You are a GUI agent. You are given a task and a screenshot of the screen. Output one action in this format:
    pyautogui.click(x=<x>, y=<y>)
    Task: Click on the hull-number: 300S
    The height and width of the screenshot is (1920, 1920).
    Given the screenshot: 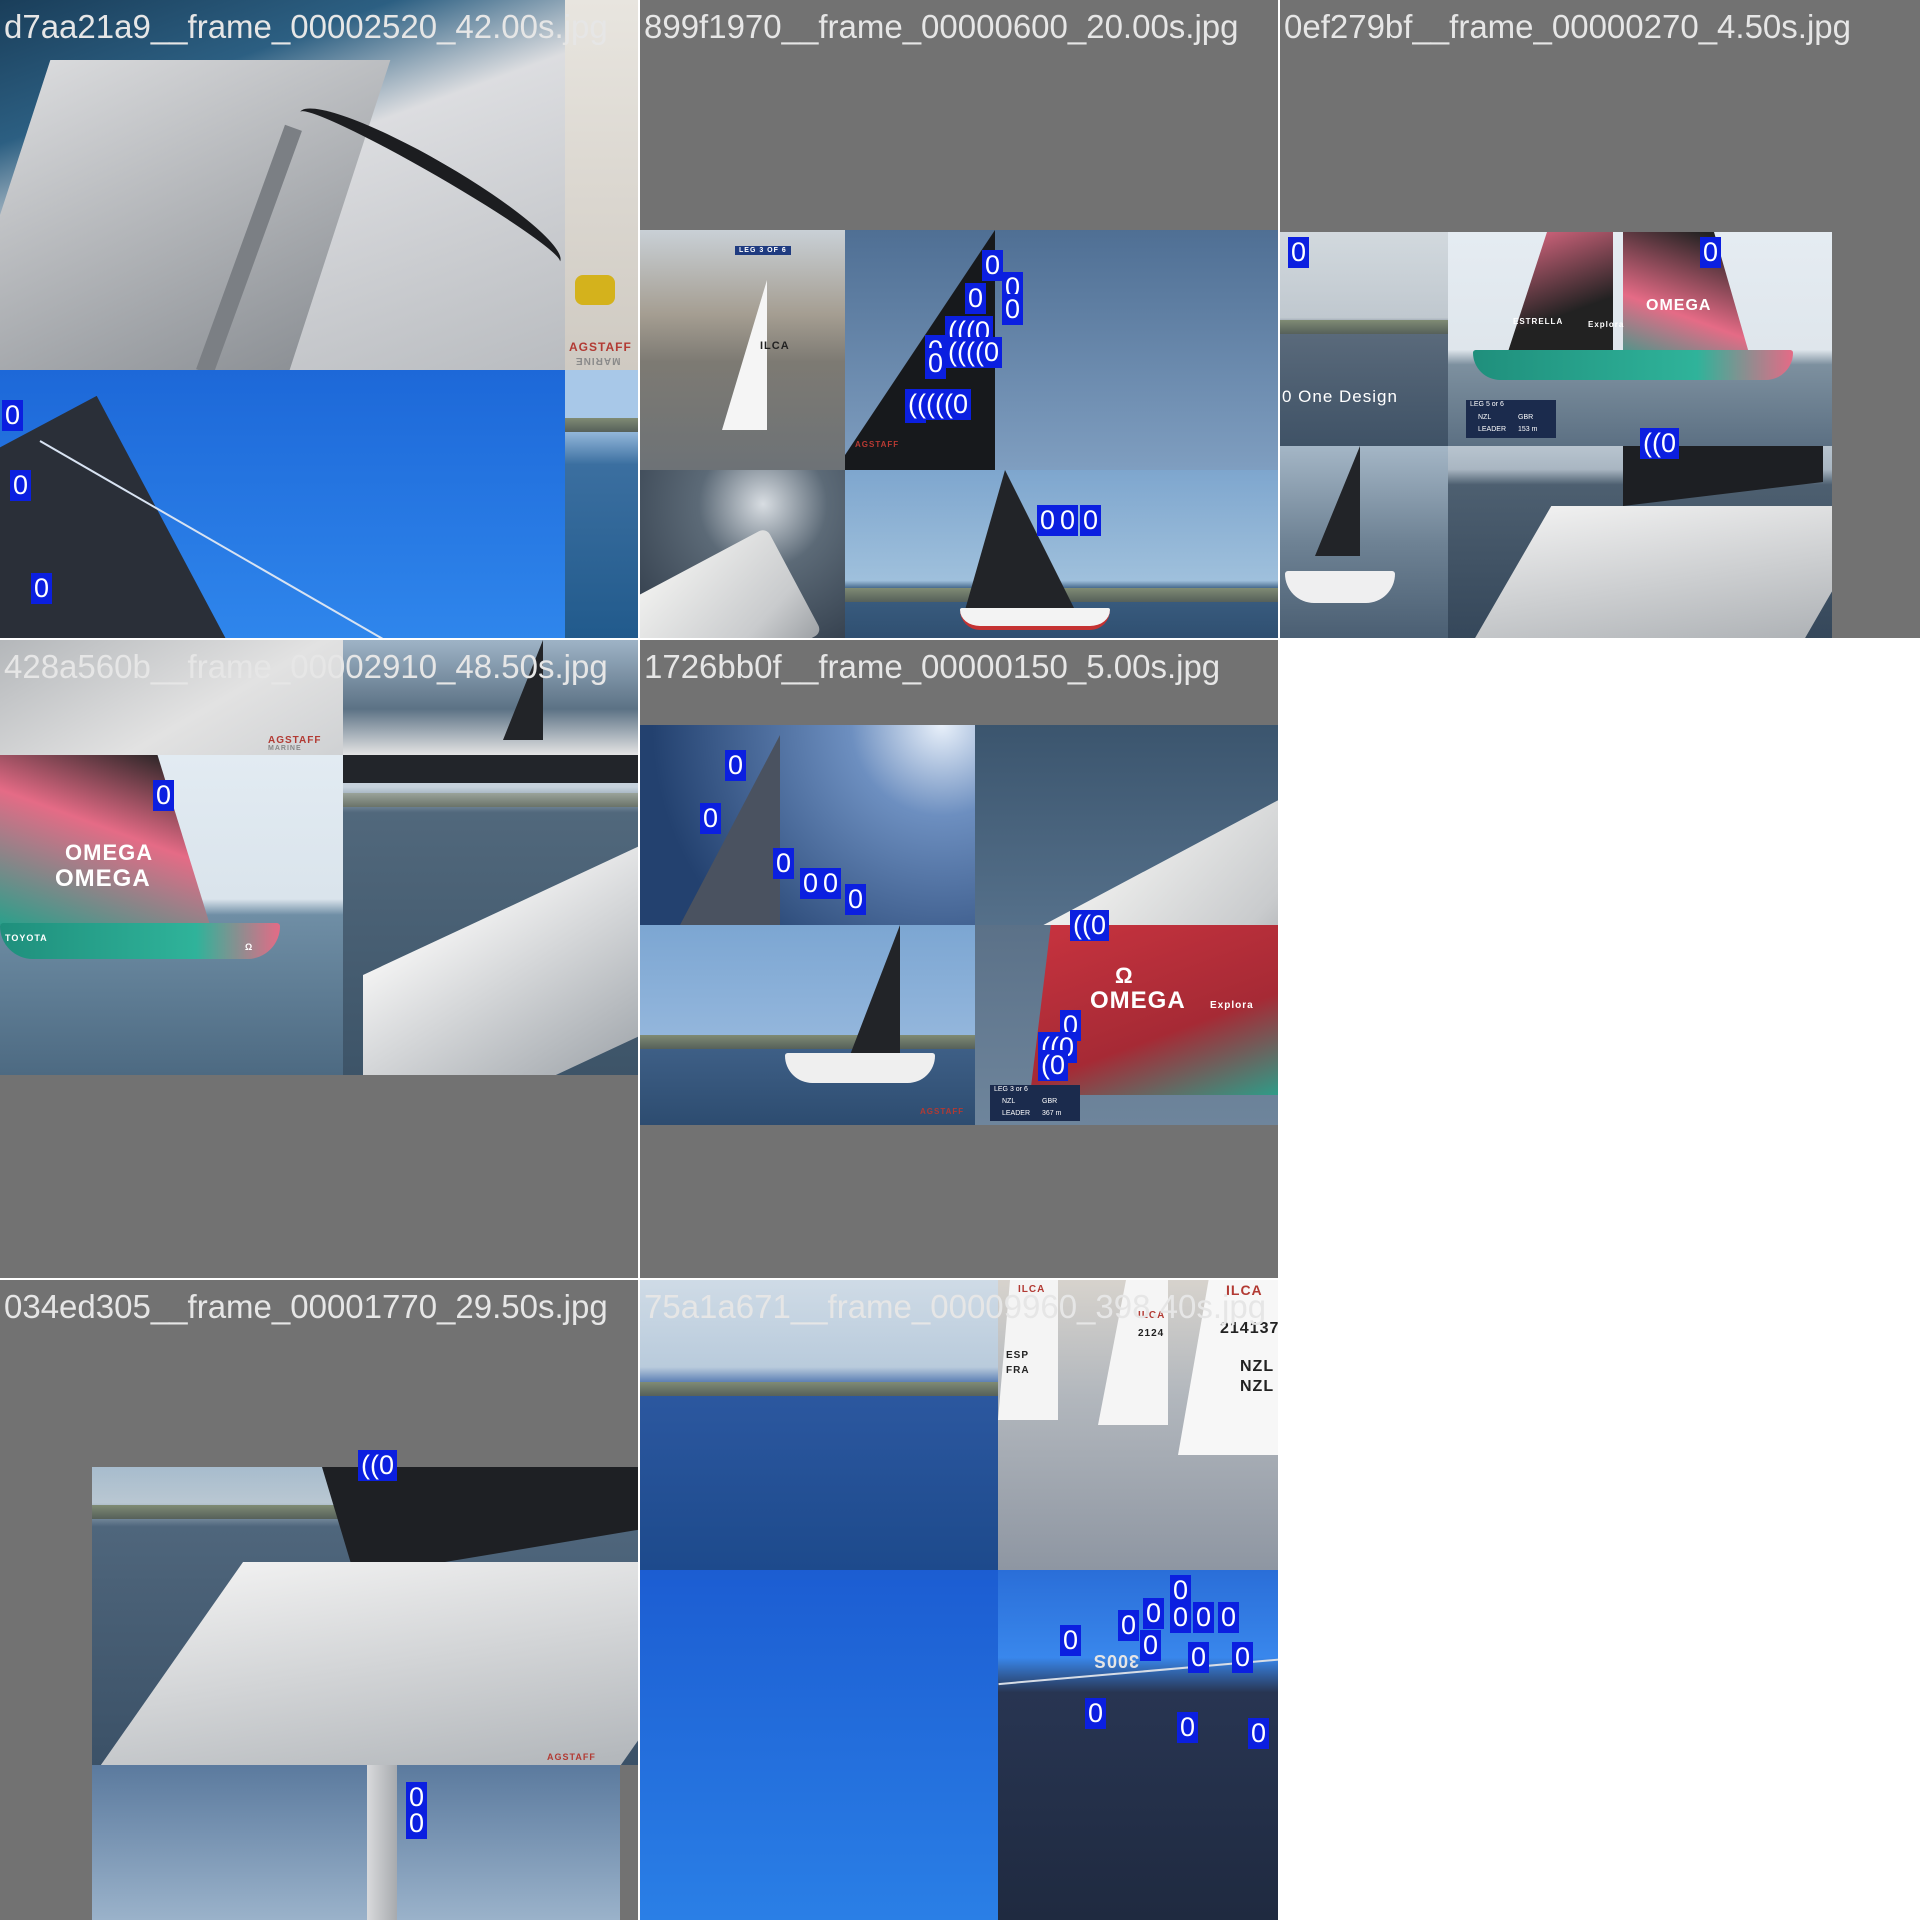 What is the action you would take?
    pyautogui.click(x=1116, y=1661)
    